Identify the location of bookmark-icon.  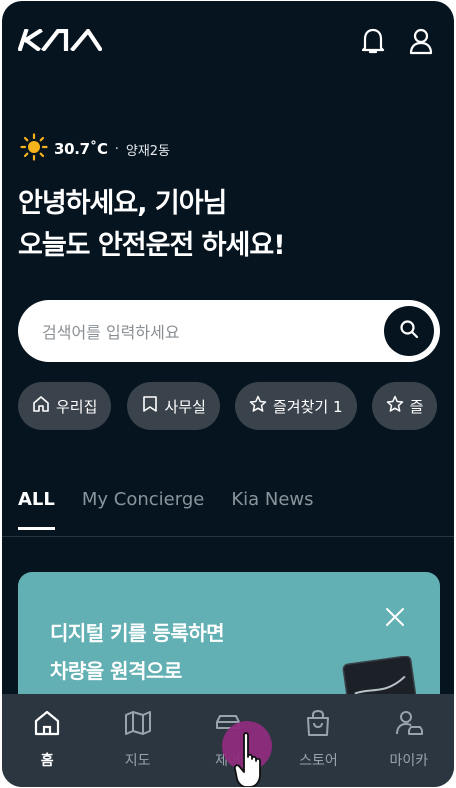
(150, 406).